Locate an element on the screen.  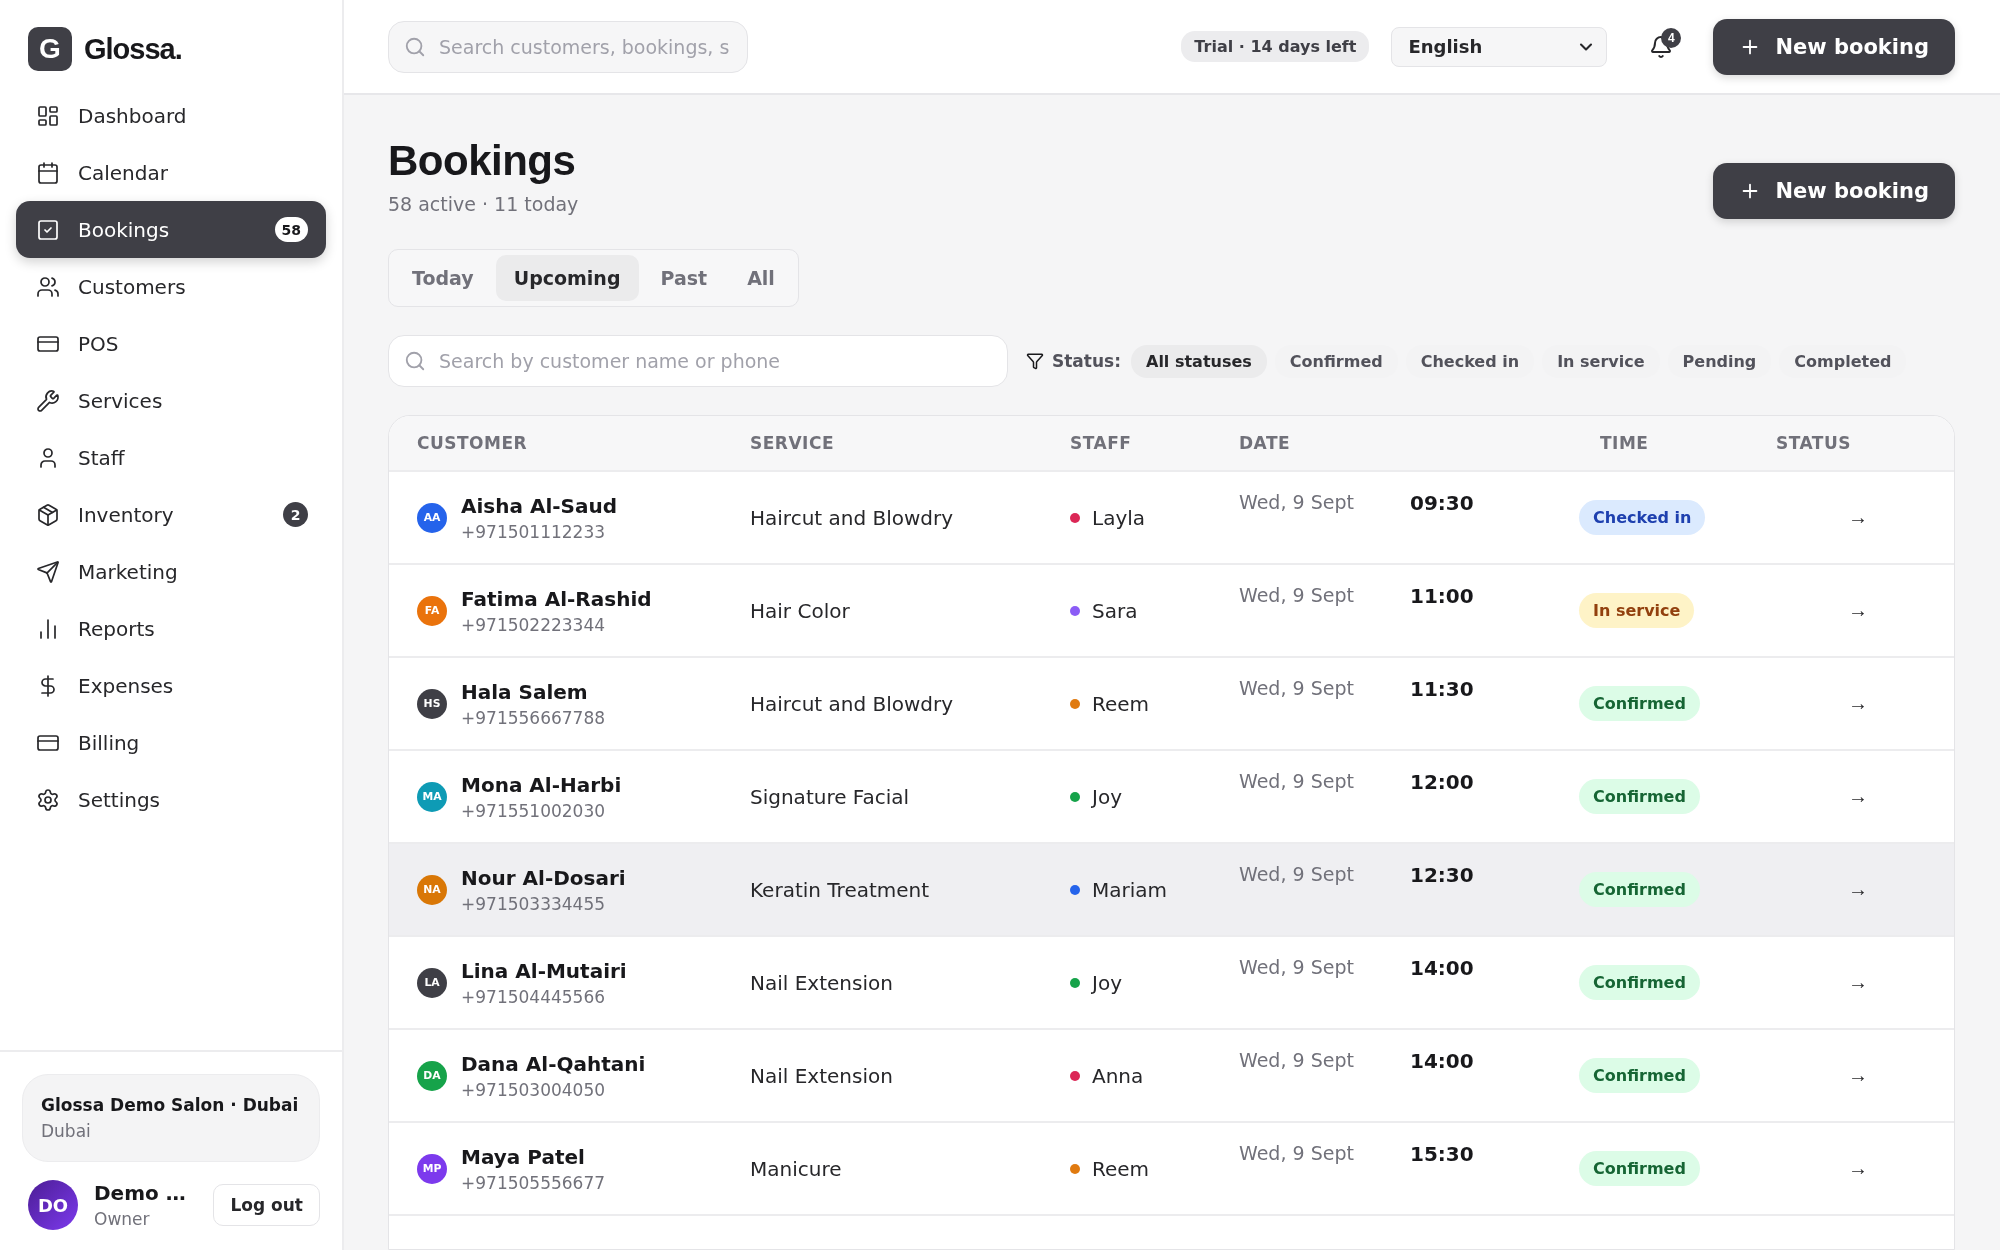
logout-button: Log out is located at coordinates (266, 1205).